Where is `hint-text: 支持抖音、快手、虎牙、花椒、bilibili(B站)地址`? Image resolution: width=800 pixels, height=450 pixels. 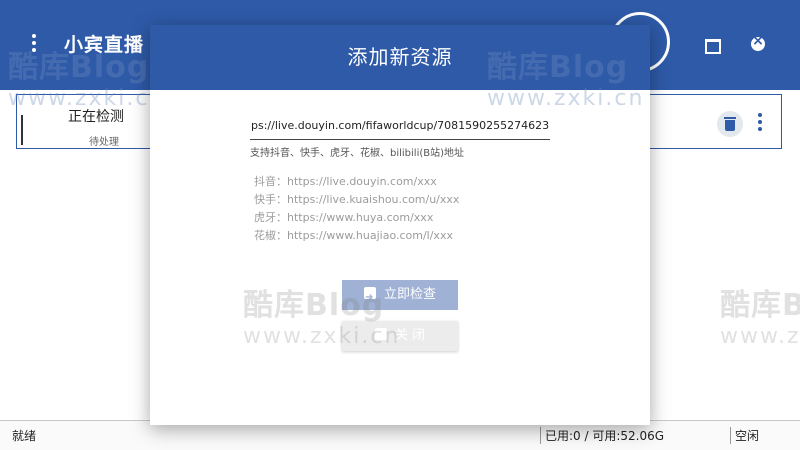
hint-text: 支持抖音、快手、虎牙、花椒、bilibili(B站)地址 is located at coordinates (357, 153).